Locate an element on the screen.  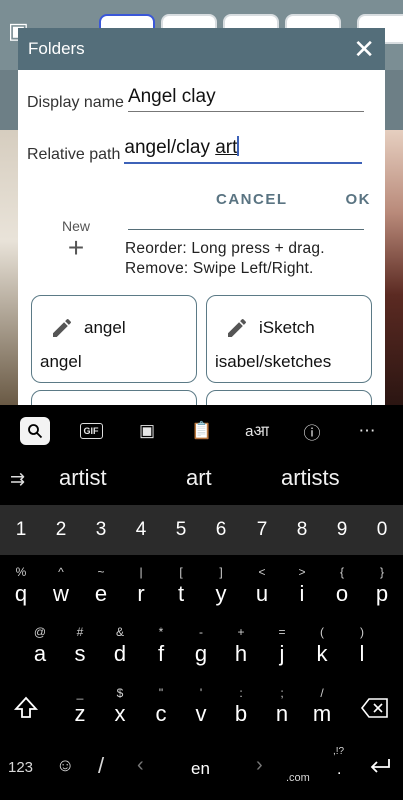
key-symbol: % is located at coordinates (21, 572).